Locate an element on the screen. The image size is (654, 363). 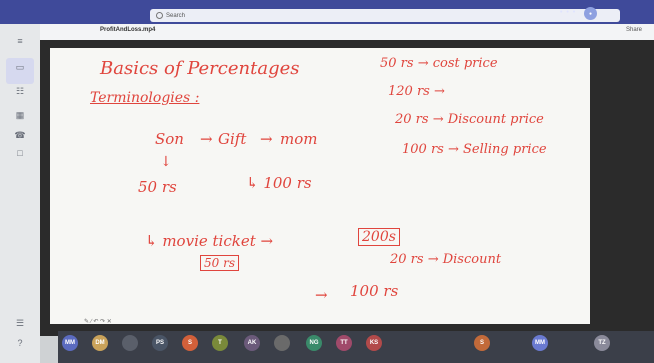
calls-icon: ☎ is located at coordinates (20, 135).